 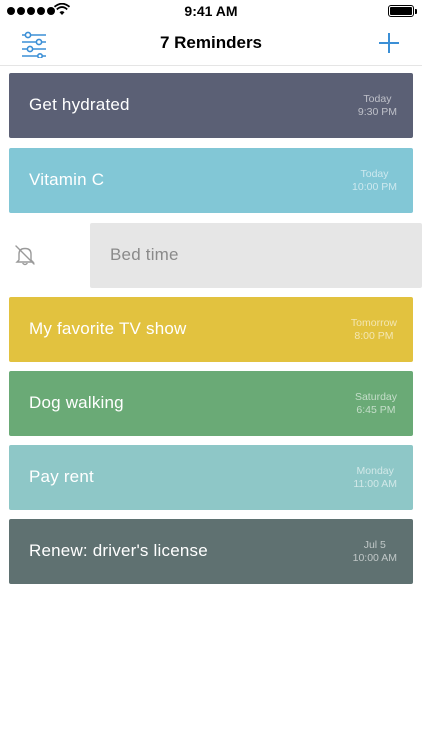 I want to click on nav-bar: 7 Reminders, so click(x=211, y=44).